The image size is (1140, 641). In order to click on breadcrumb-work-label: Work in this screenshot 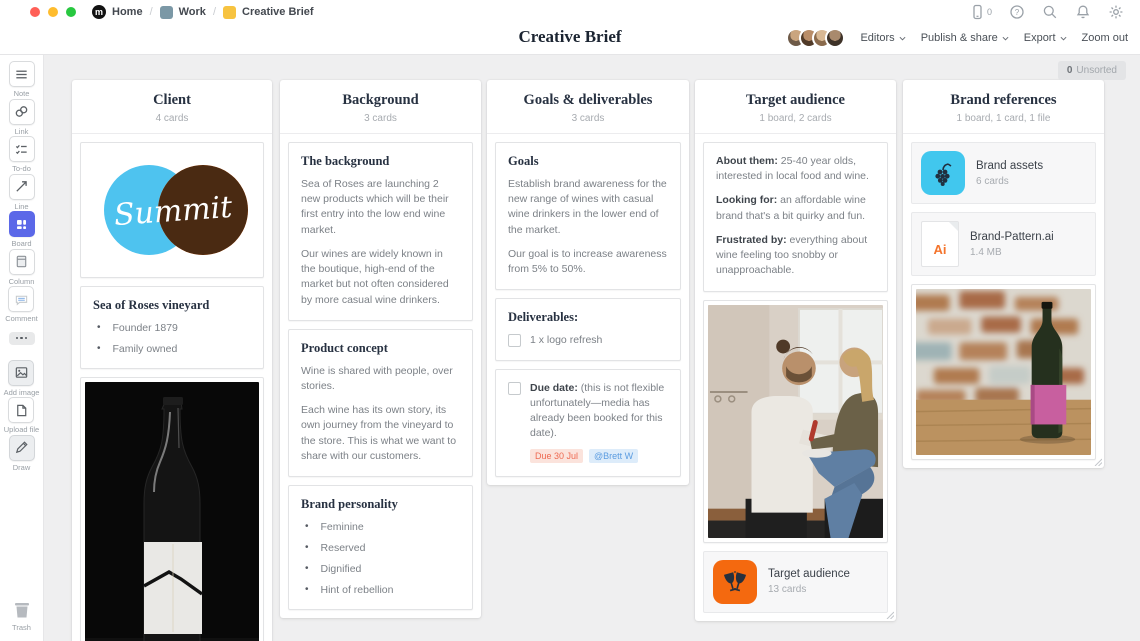, I will do `click(192, 12)`.